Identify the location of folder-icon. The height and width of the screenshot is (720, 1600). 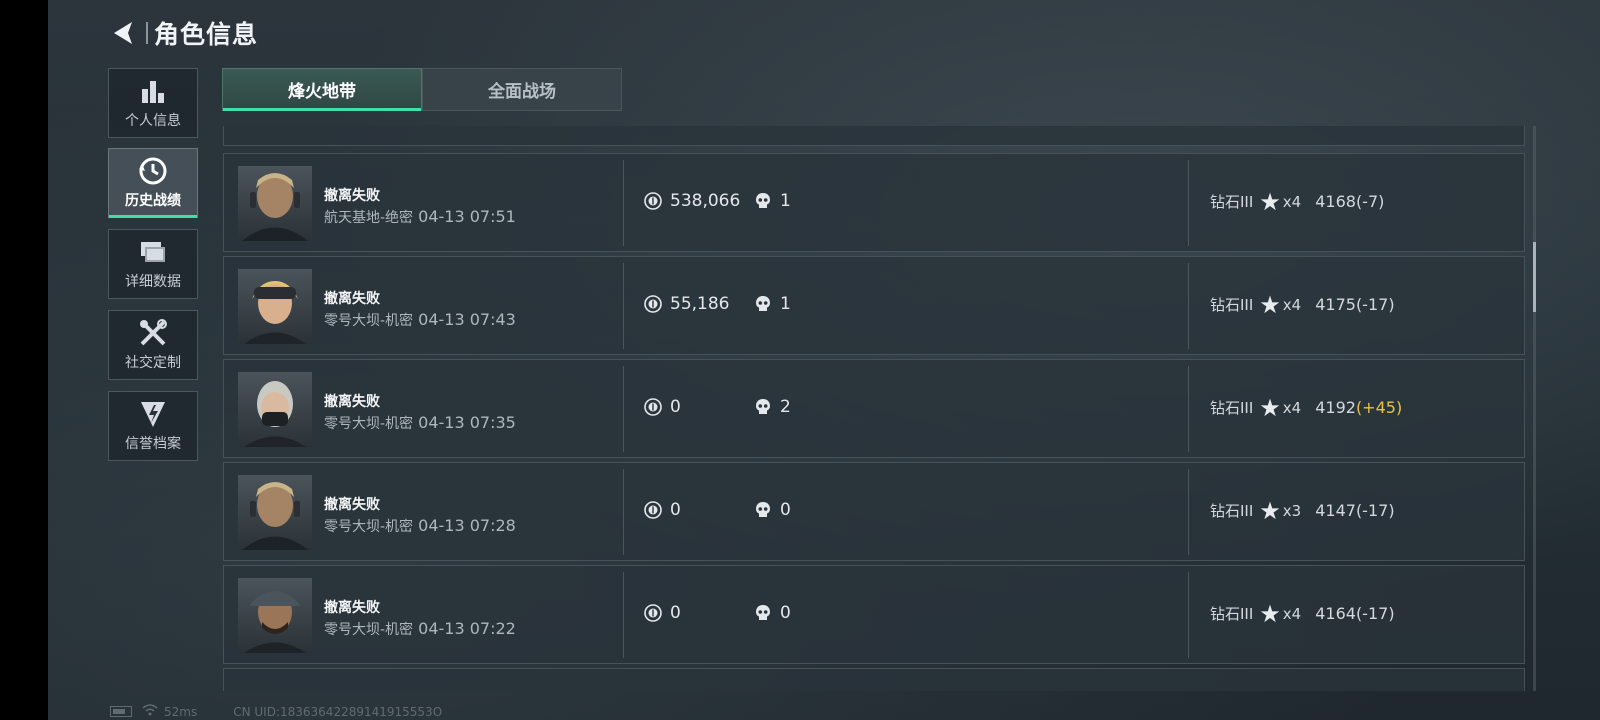
(153, 252).